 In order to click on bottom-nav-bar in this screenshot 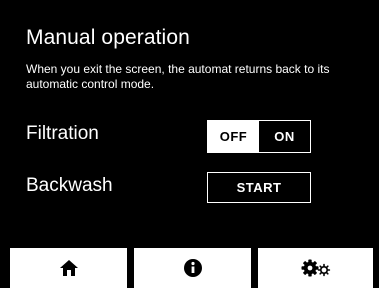, I will do `click(189, 268)`.